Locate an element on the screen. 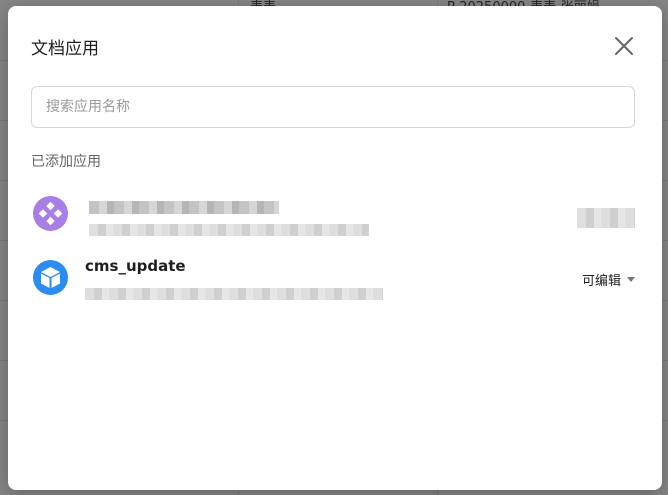 The image size is (668, 495). app-name: cms_update is located at coordinates (135, 266).